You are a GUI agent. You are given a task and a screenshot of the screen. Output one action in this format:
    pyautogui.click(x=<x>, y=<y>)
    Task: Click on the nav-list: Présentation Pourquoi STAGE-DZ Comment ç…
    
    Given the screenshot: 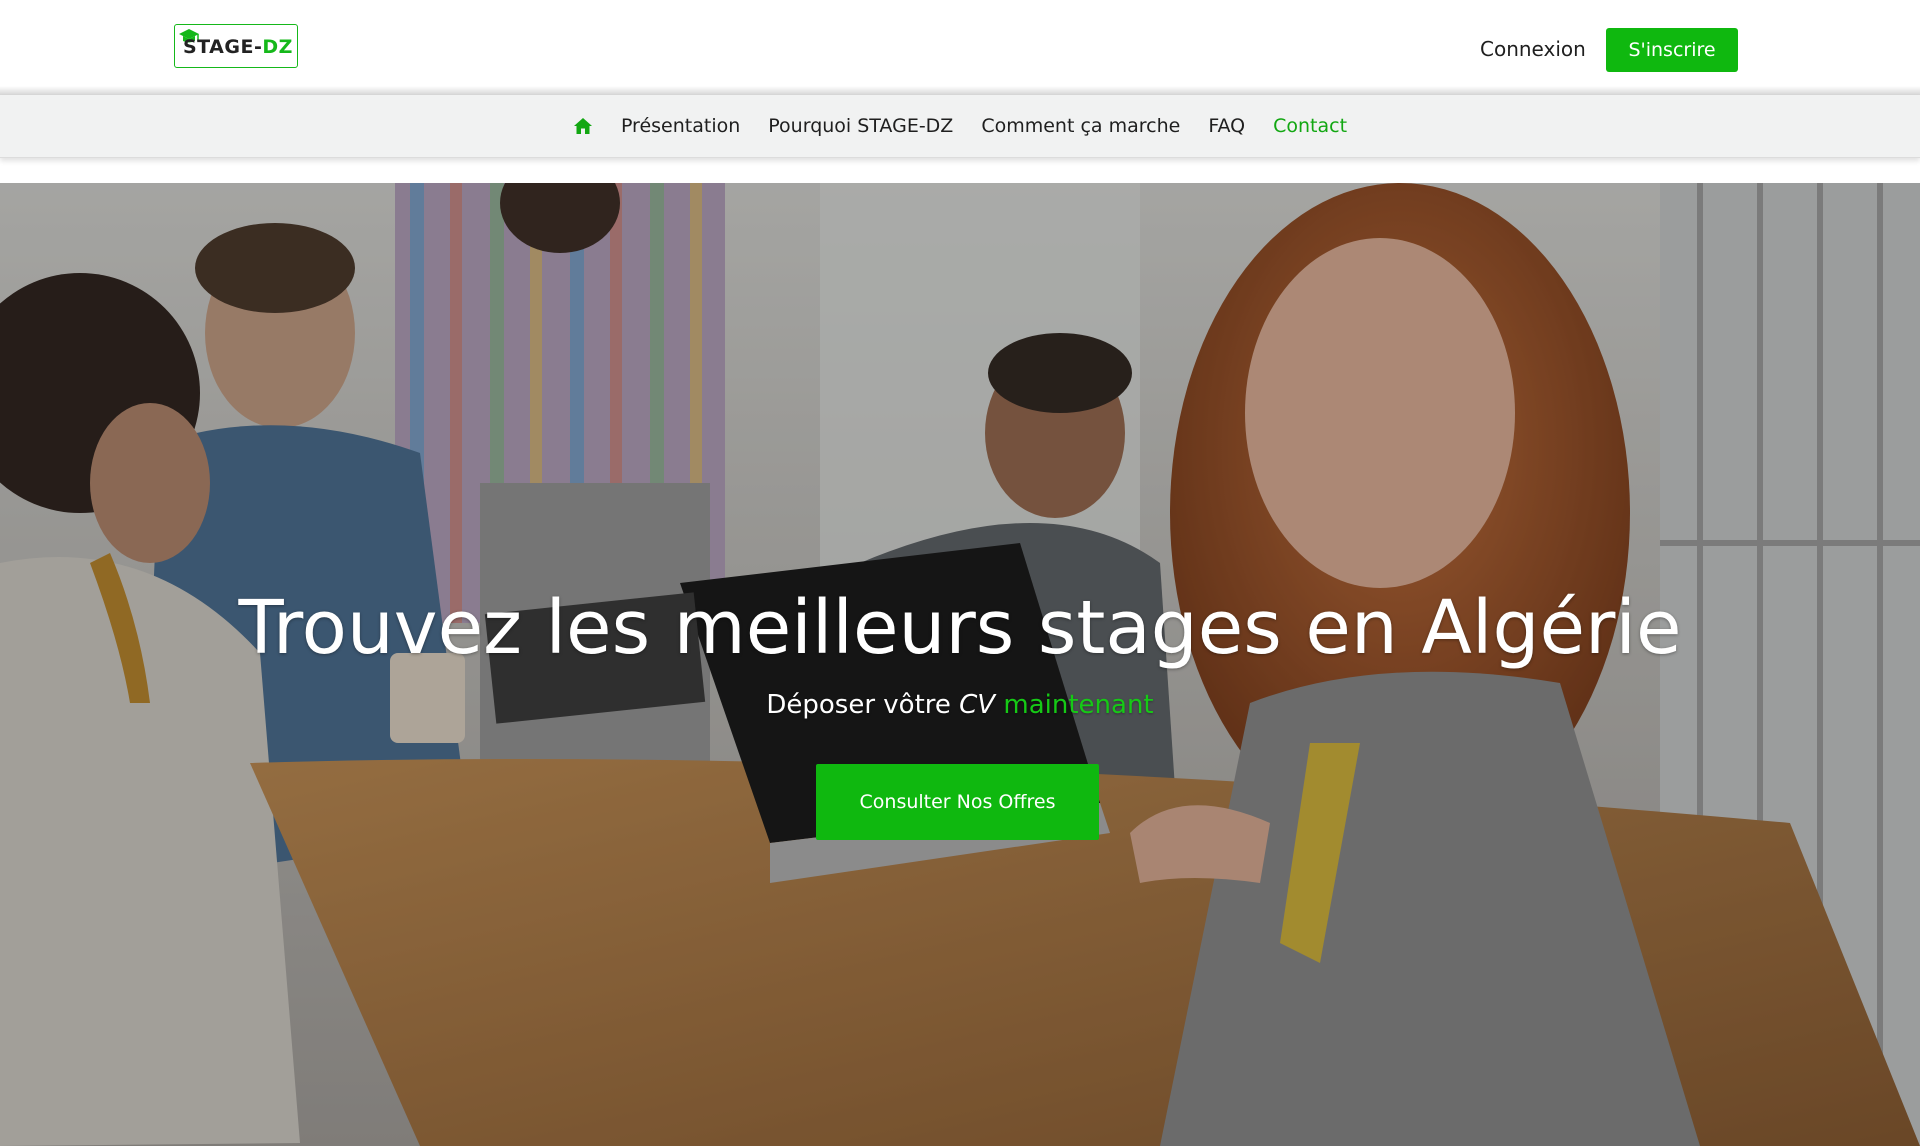 What is the action you would take?
    pyautogui.click(x=960, y=126)
    